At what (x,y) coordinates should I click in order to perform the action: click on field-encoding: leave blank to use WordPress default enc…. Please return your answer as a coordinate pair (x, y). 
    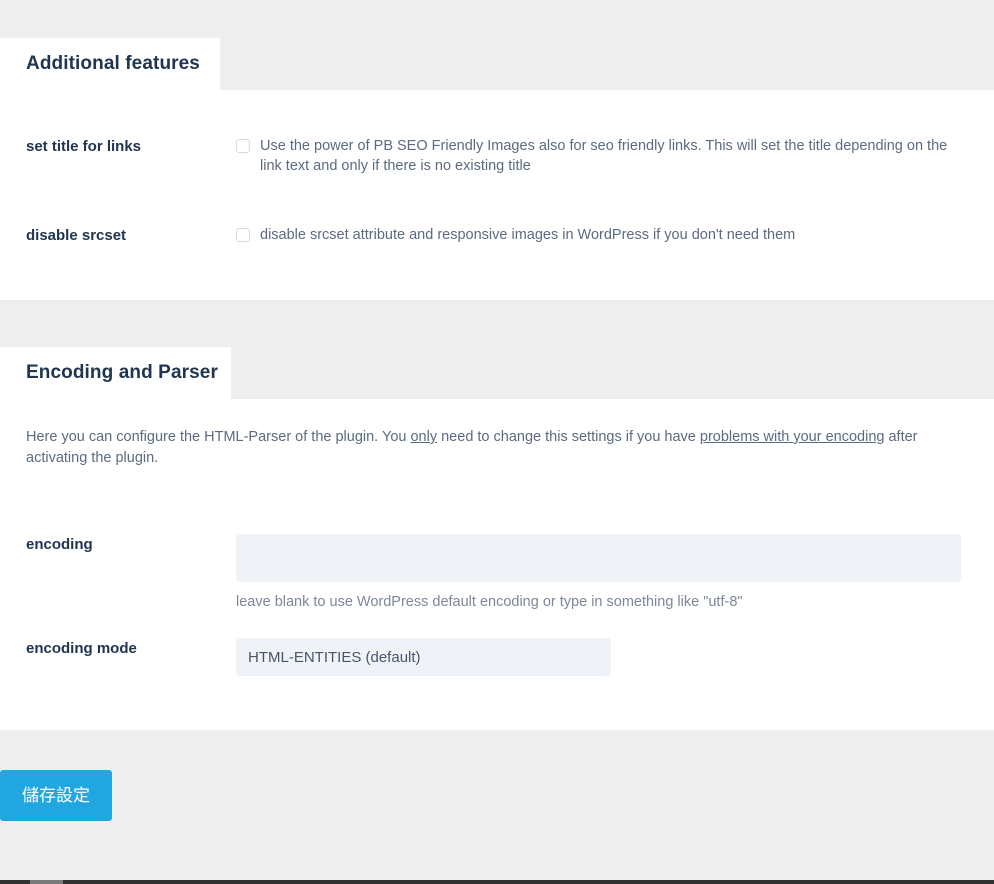
    Looking at the image, I should click on (615, 573).